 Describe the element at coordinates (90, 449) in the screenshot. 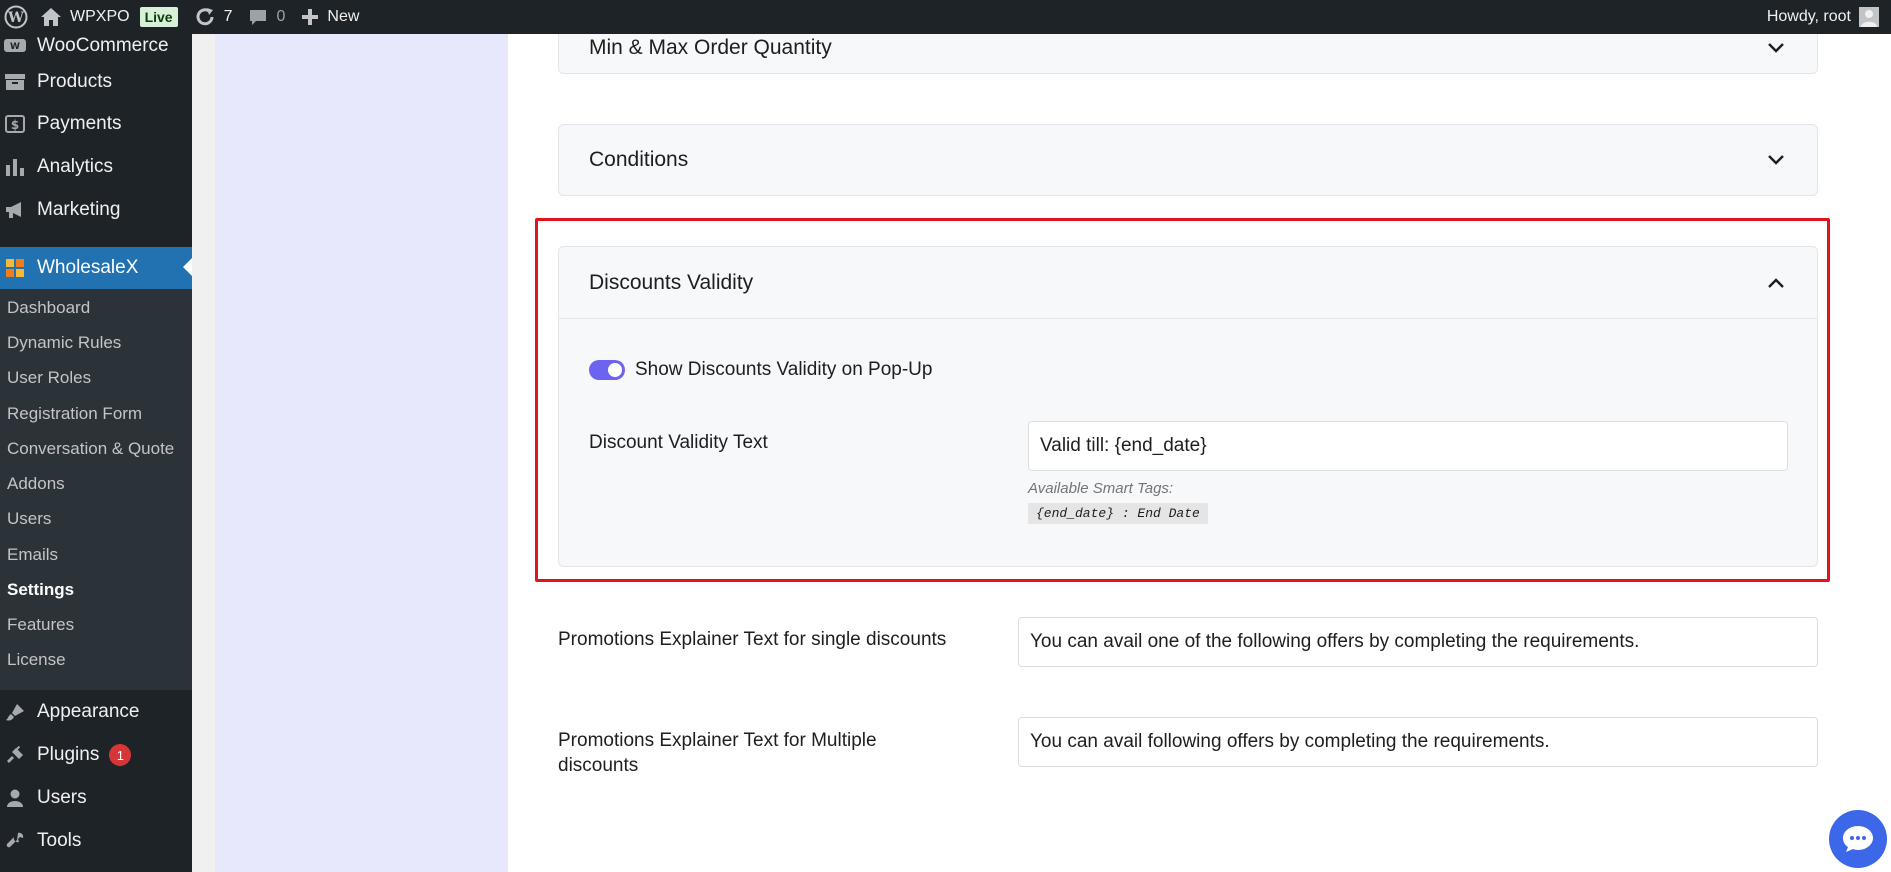

I see `submenu-item-conversation-quote: Conversation & Quote` at that location.